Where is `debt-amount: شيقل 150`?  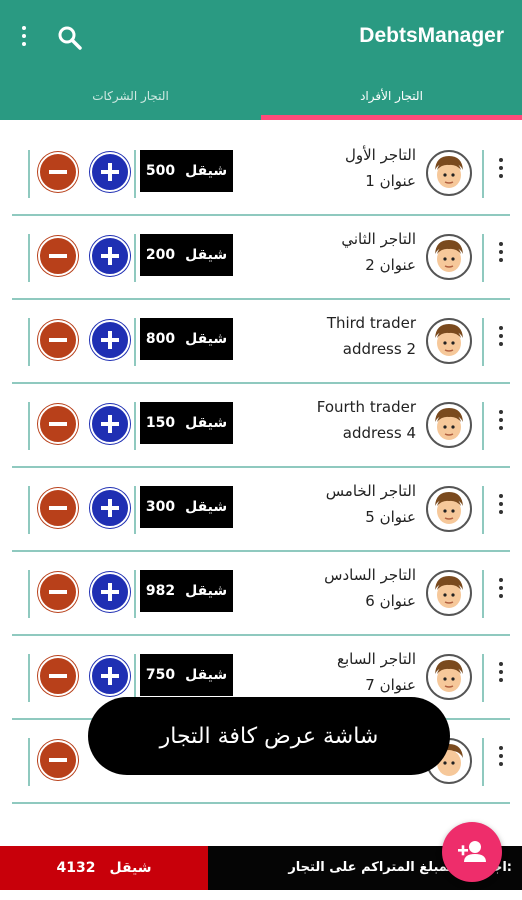 debt-amount: شيقل 150 is located at coordinates (186, 423).